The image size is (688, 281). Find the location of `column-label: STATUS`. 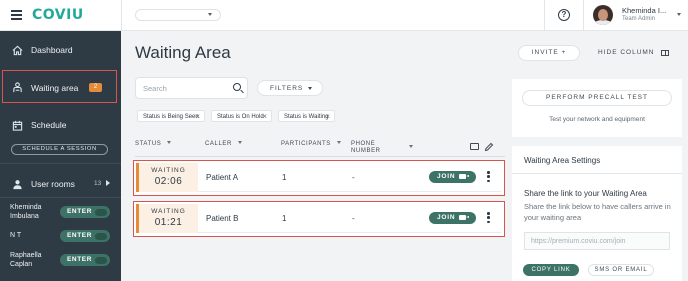

column-label: STATUS is located at coordinates (148, 144).